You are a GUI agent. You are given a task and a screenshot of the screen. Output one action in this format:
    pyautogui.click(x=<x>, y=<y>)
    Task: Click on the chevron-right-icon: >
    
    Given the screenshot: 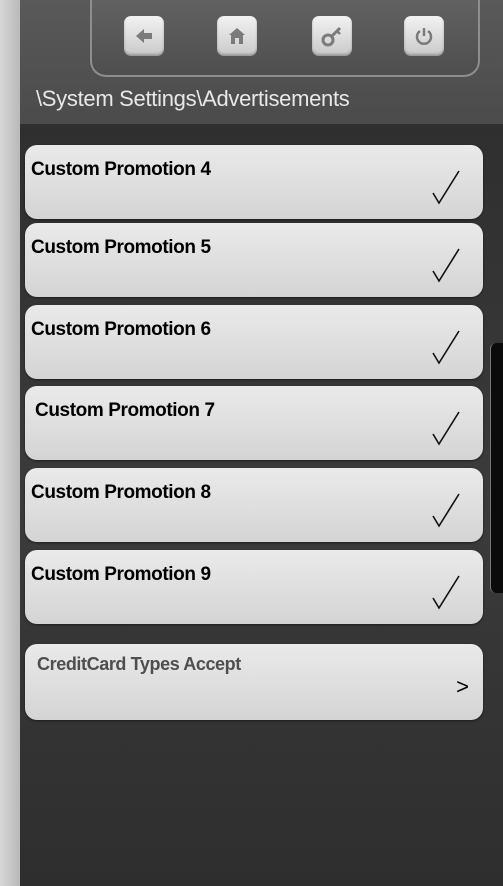 What is the action you would take?
    pyautogui.click(x=462, y=686)
    